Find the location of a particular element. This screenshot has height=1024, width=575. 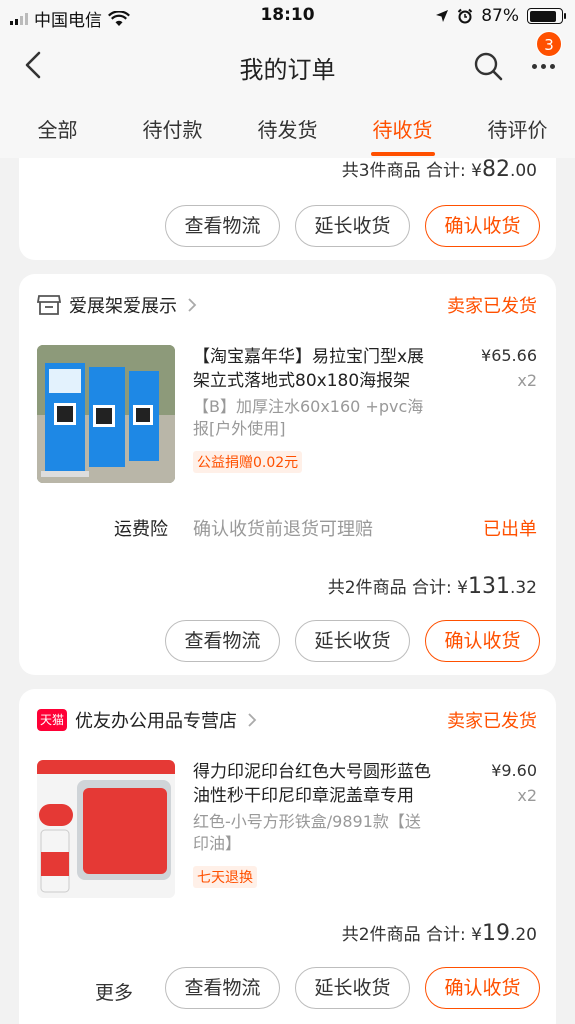

shop-name: 爱展架爱展示 is located at coordinates (123, 306).